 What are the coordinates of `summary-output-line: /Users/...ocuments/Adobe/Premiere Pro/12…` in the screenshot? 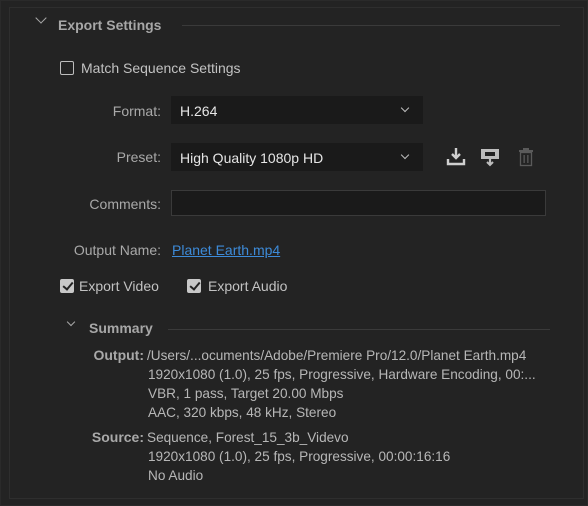 It's located at (337, 355).